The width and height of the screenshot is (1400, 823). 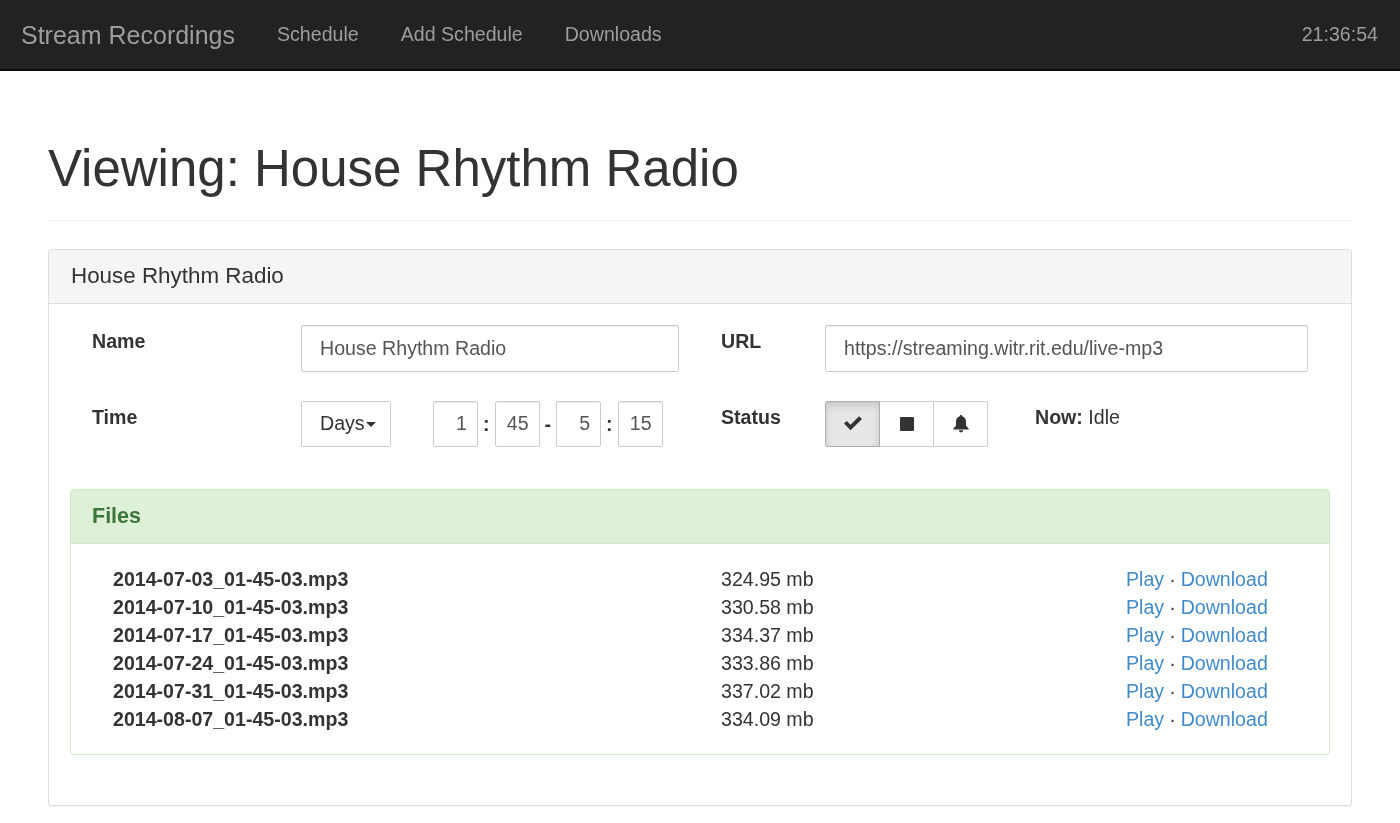 What do you see at coordinates (767, 608) in the screenshot?
I see `file-size: 330.58 mb` at bounding box center [767, 608].